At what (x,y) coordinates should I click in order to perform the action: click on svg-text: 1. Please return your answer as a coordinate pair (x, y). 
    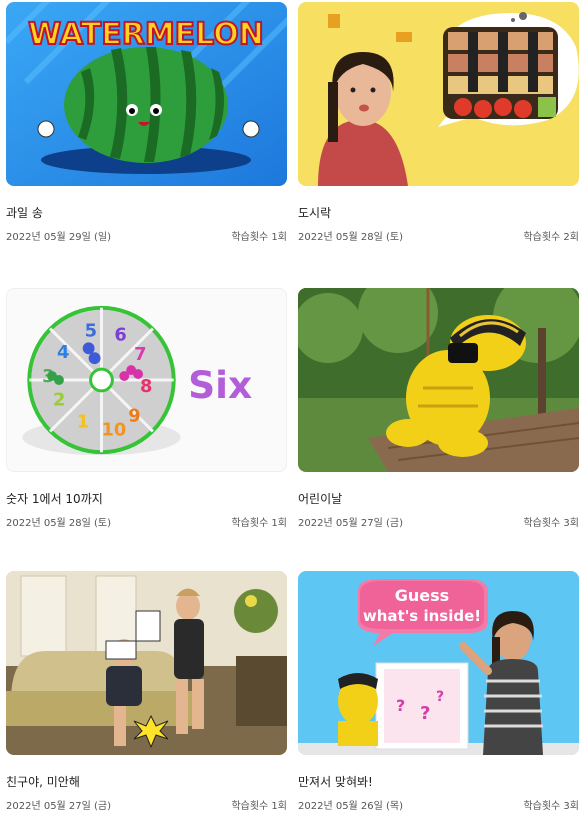
    Looking at the image, I should click on (83, 421).